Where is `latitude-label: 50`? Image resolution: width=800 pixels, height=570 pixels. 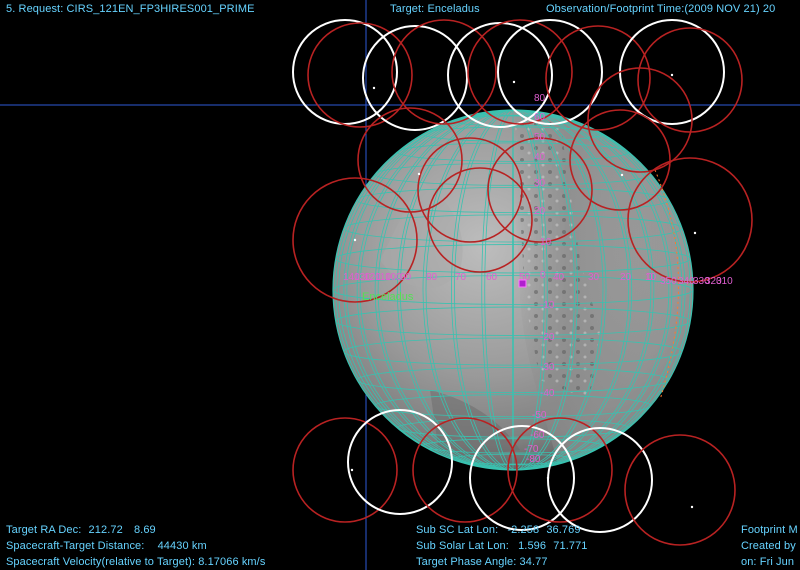 latitude-label: 50 is located at coordinates (540, 137).